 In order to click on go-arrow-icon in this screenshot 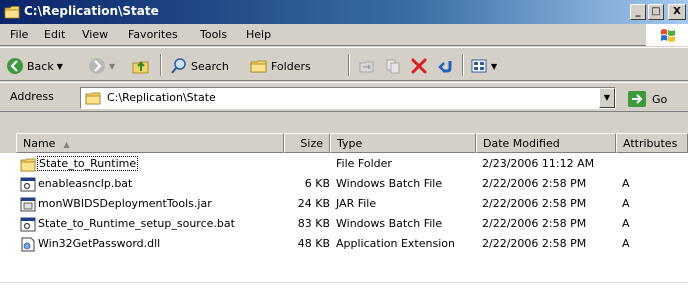, I will do `click(637, 99)`.